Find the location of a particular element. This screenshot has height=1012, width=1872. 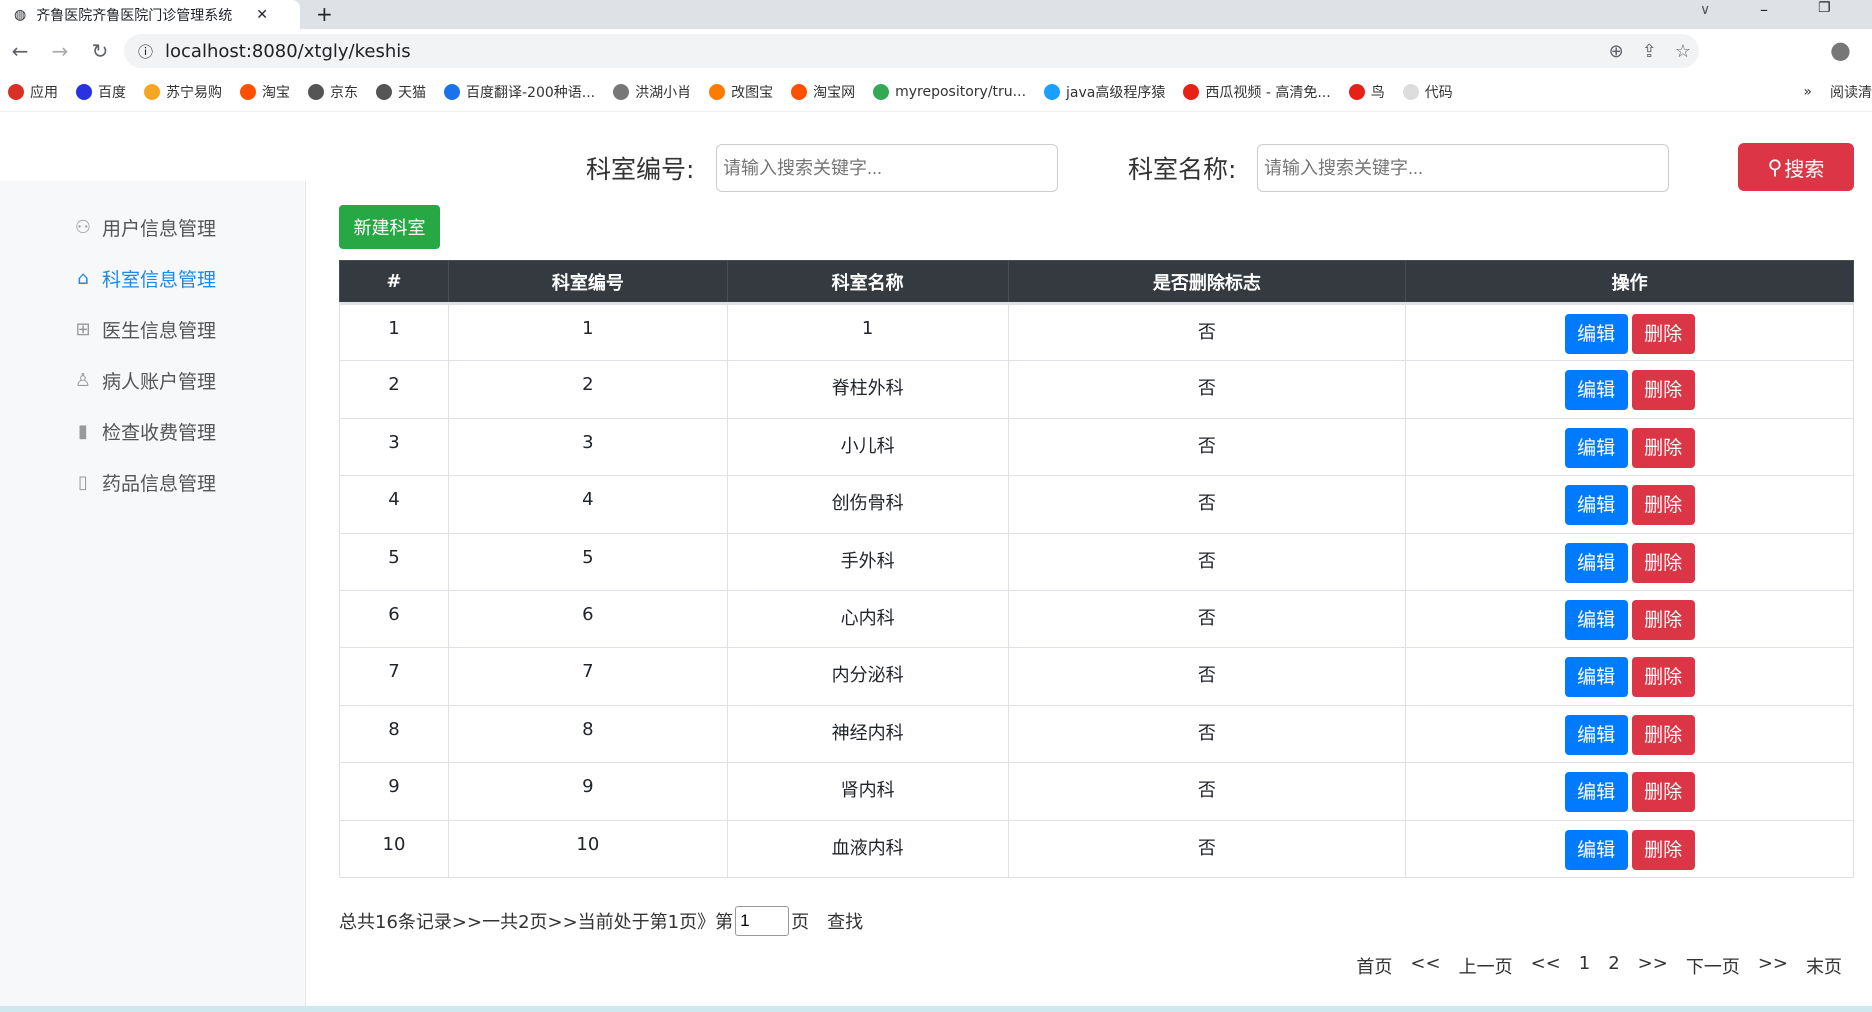

bookmark-item: 洪湖小肖 is located at coordinates (652, 92).